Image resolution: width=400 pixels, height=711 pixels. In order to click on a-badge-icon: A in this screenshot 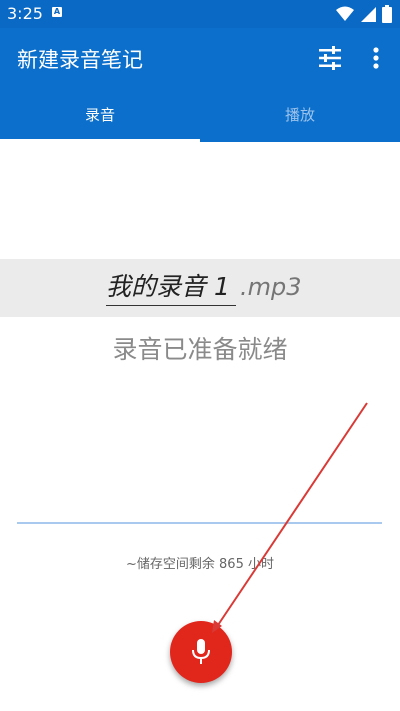, I will do `click(57, 12)`.